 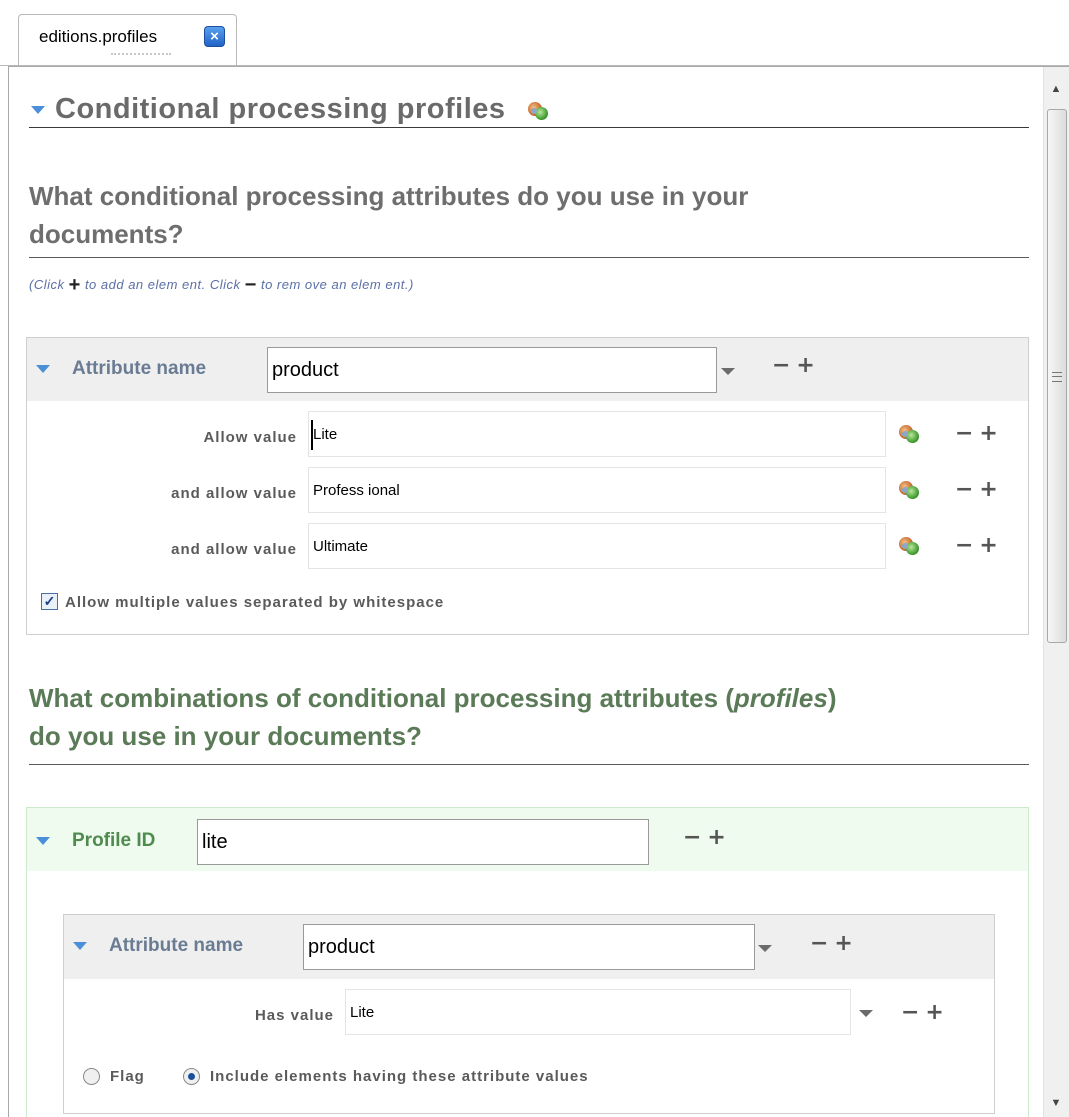 I want to click on profile-id-input: lite, so click(x=423, y=842).